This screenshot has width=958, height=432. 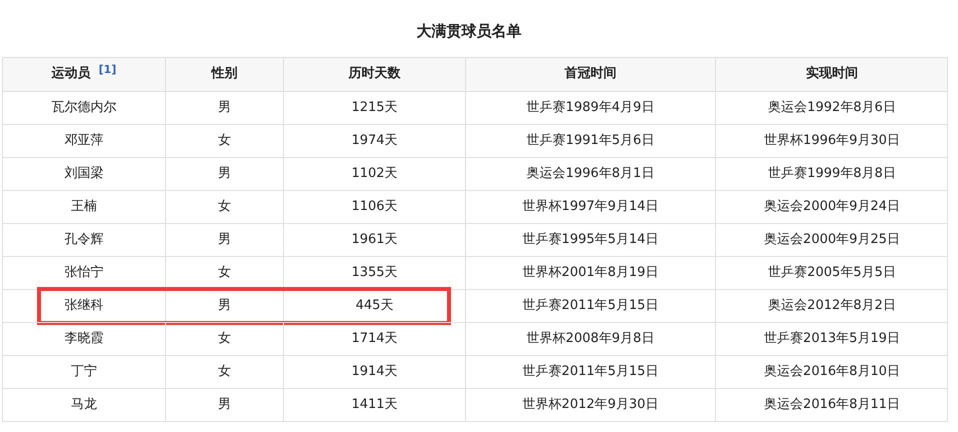 What do you see at coordinates (84, 306) in the screenshot?
I see `table-cell: 张继科` at bounding box center [84, 306].